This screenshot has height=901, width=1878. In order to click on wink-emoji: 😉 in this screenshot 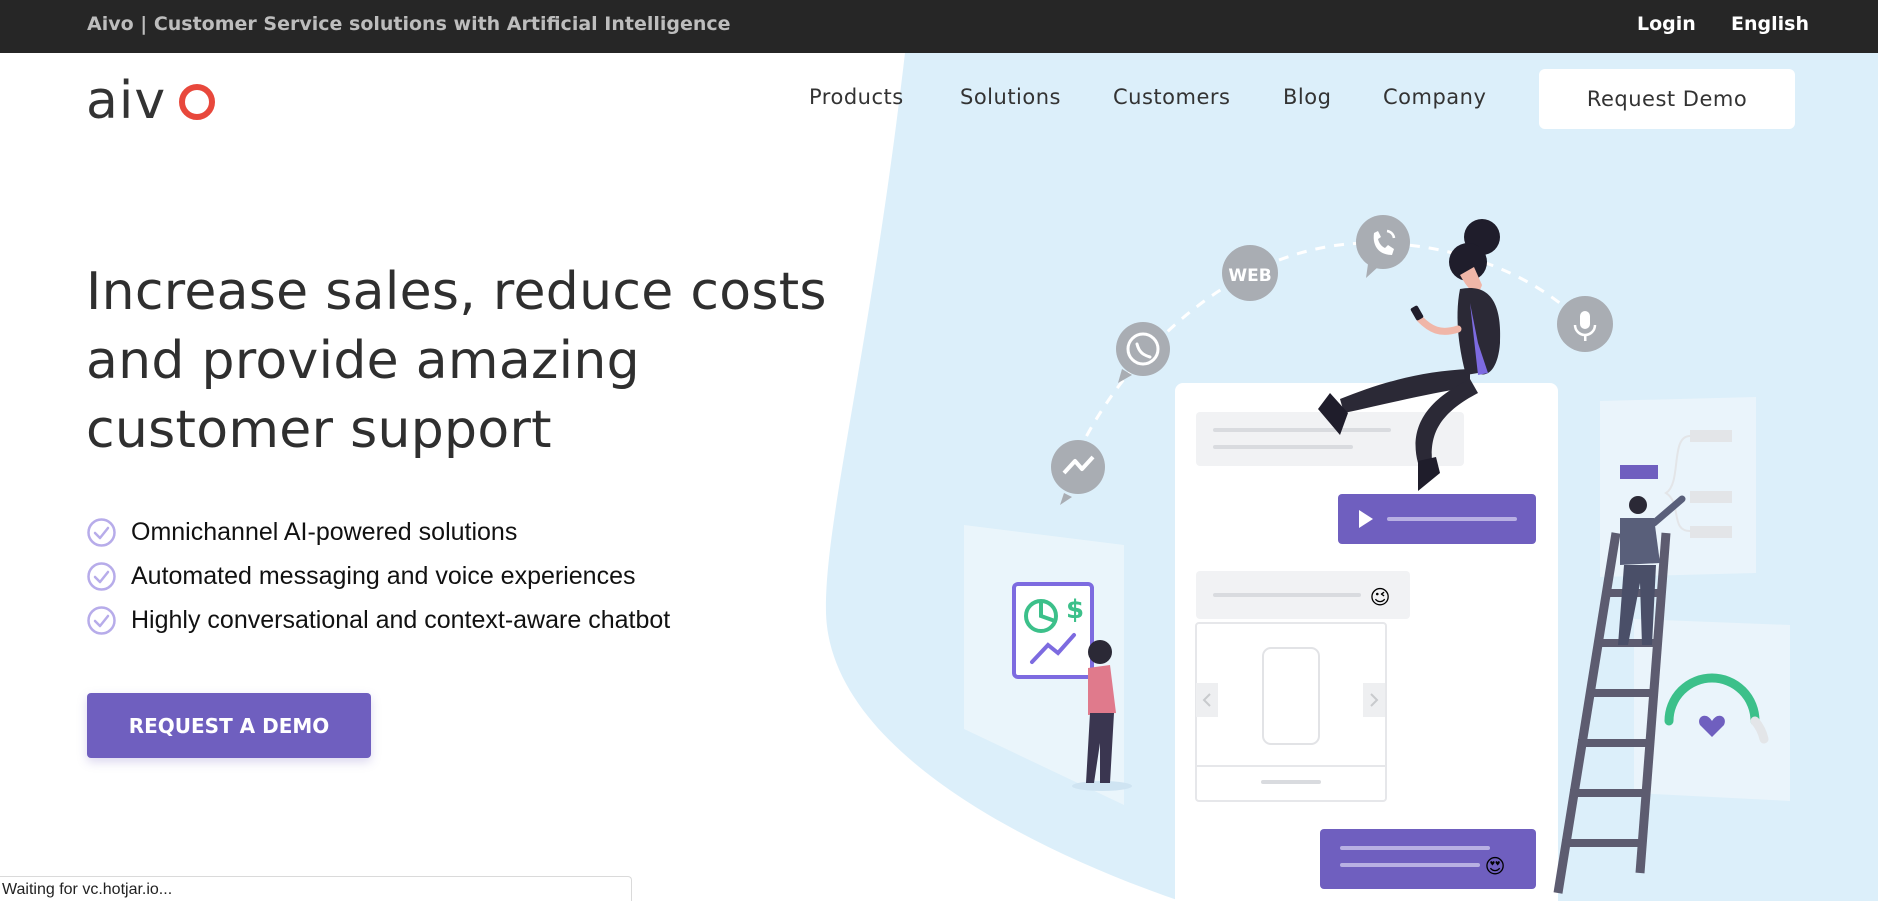, I will do `click(1380, 598)`.